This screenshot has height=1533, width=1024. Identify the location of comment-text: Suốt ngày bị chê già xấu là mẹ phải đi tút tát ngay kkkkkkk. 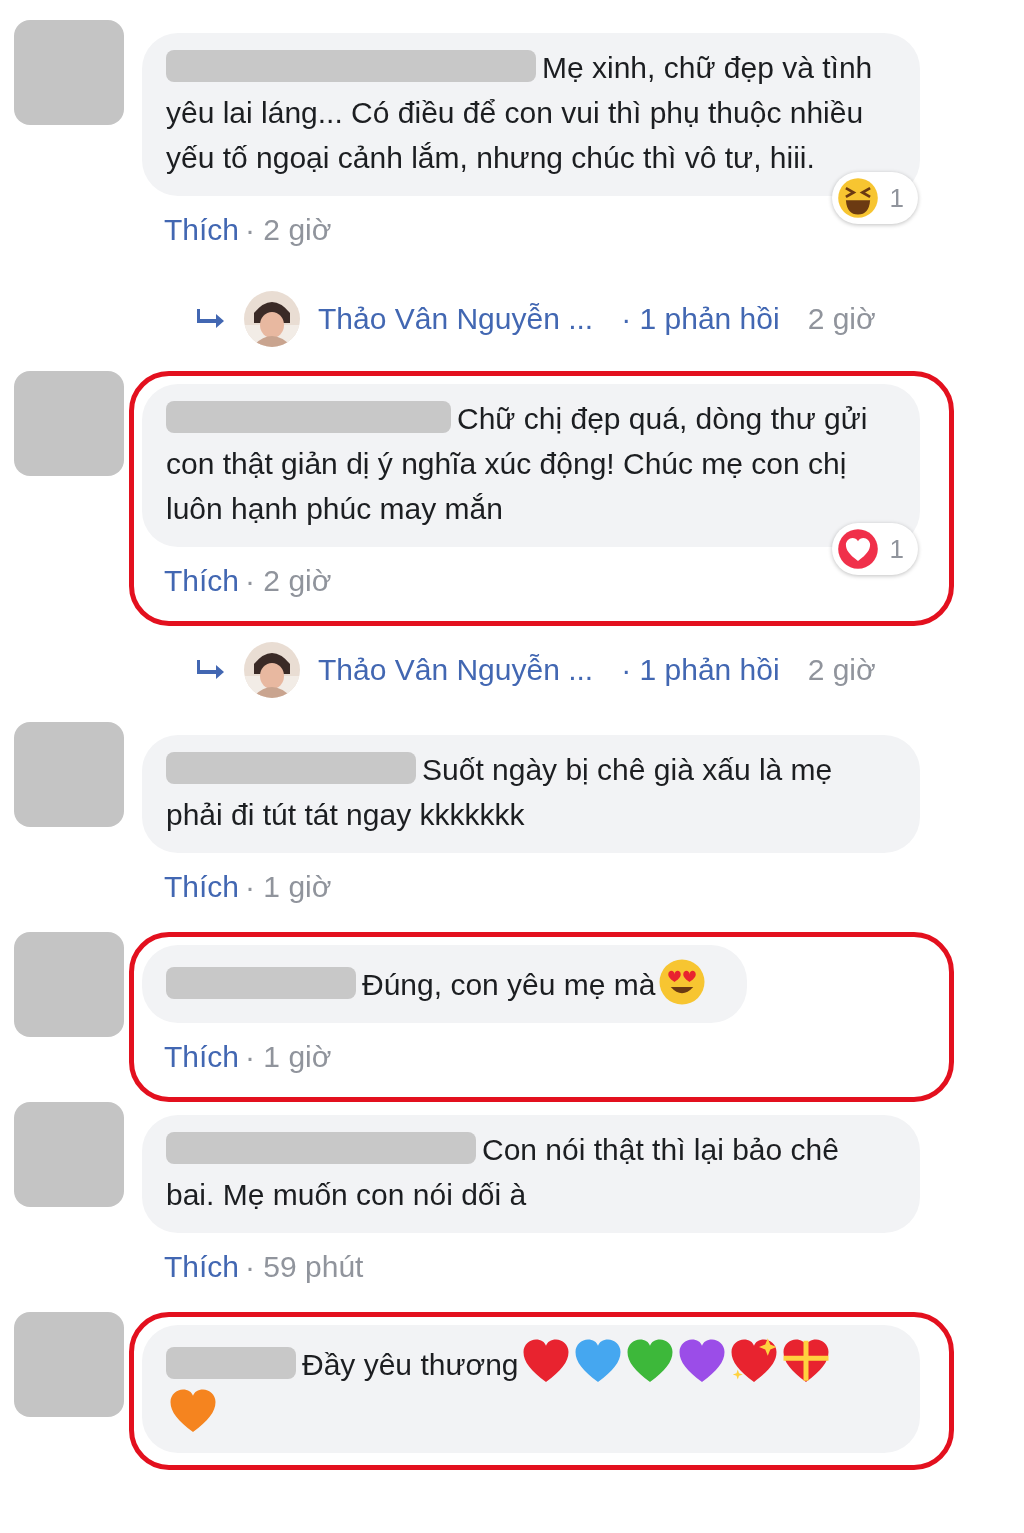
(500, 792).